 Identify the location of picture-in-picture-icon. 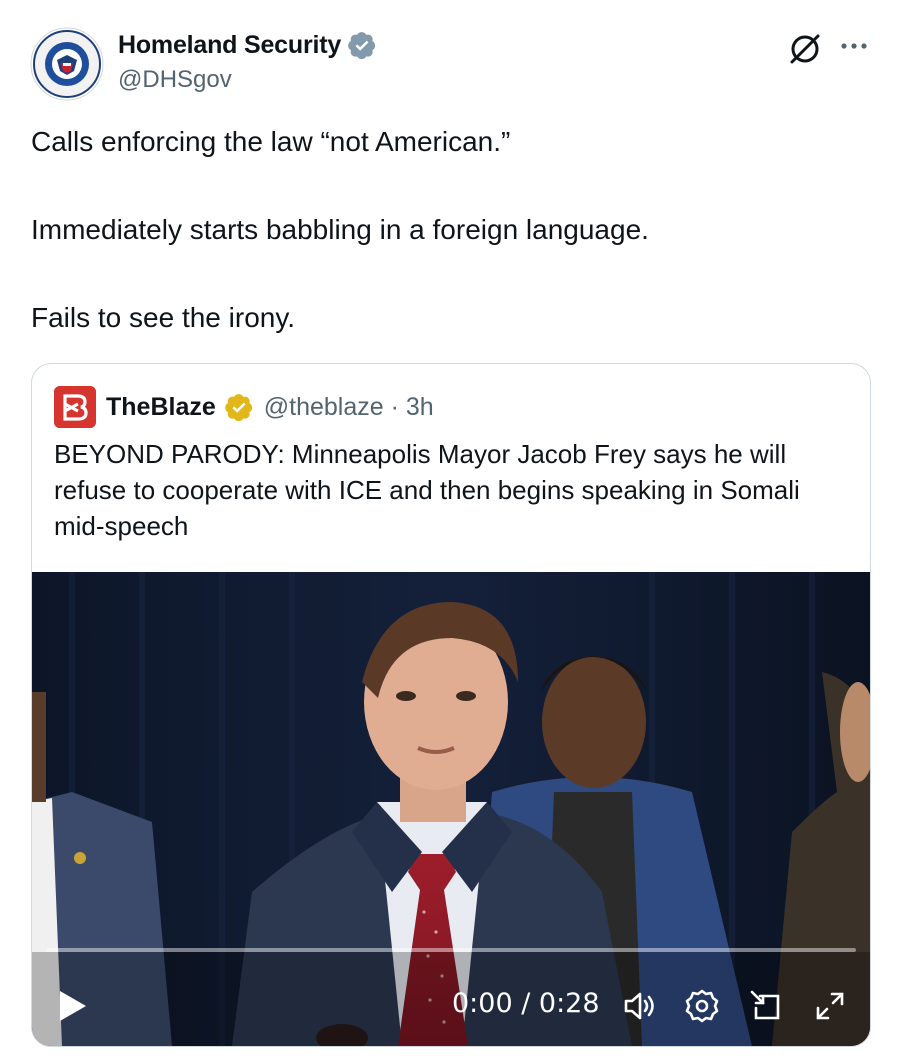
(766, 1006).